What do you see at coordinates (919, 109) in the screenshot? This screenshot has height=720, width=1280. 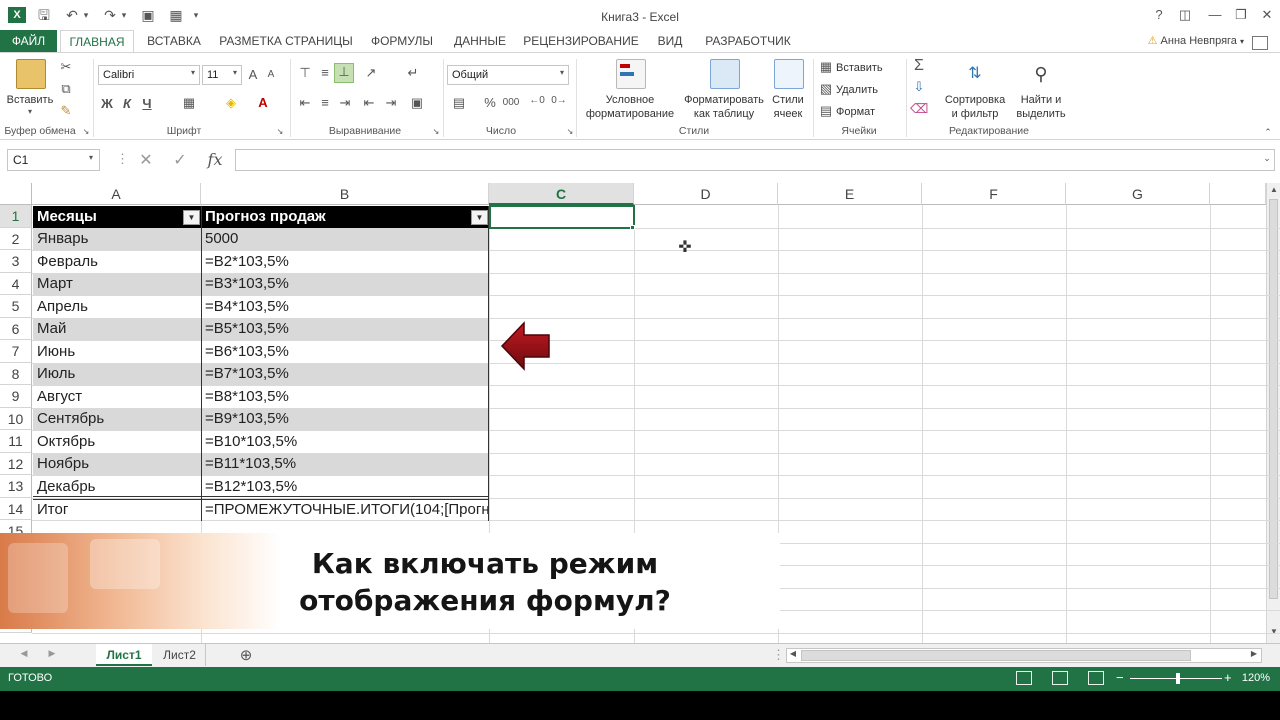 I see `clear-icon: ⌫` at bounding box center [919, 109].